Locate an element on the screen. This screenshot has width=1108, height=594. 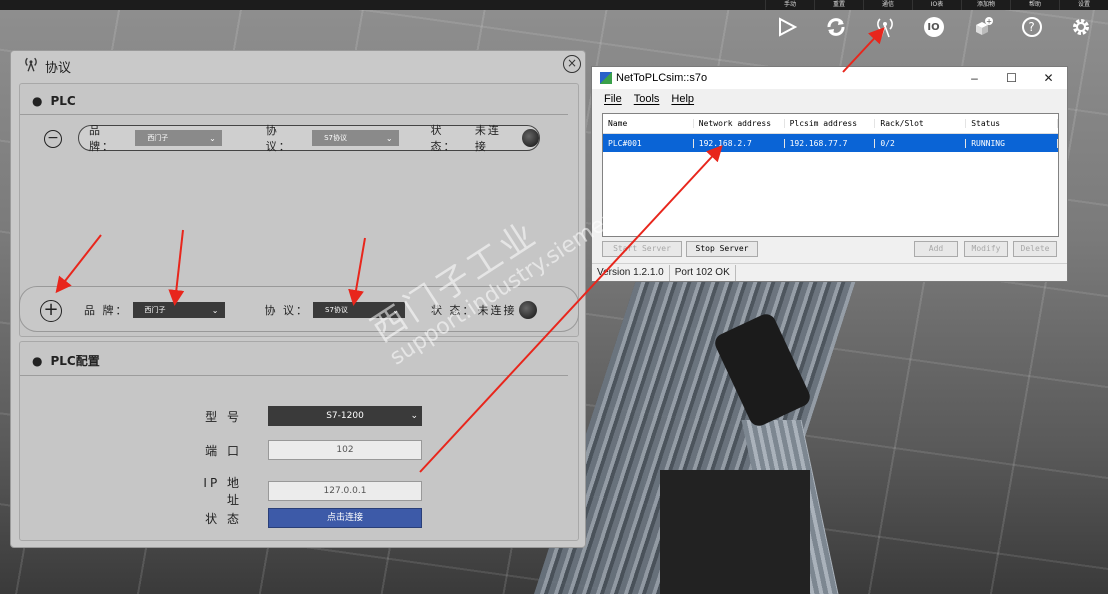
ip-label: IP 地 址 is located at coordinates (222, 491).